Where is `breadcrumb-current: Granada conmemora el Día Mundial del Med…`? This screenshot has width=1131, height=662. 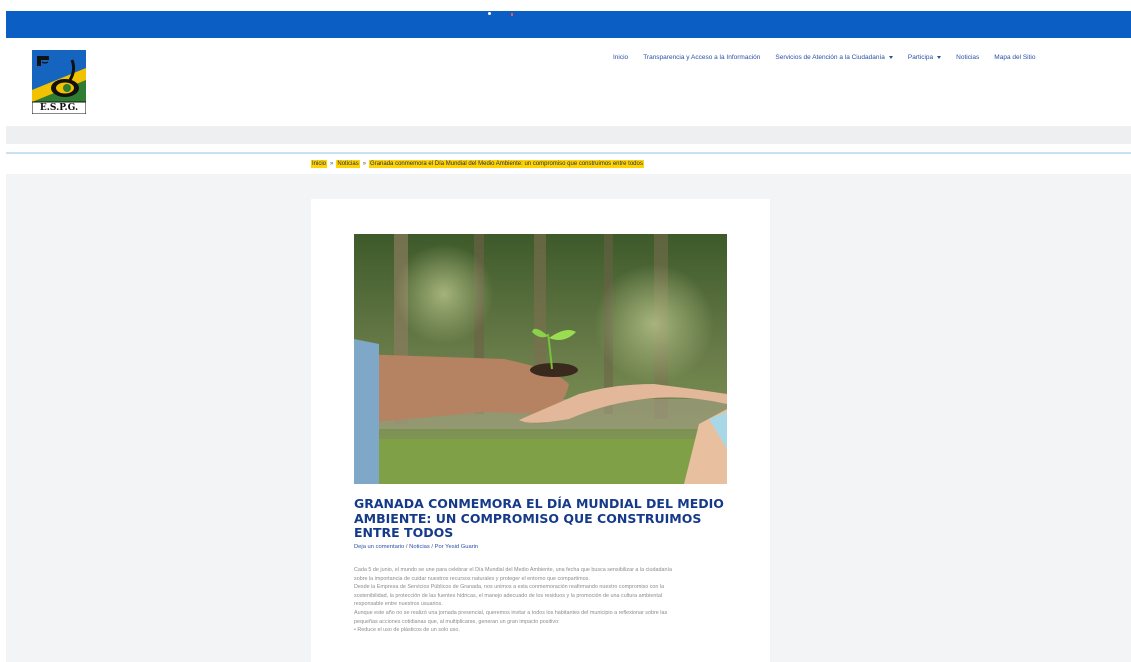
breadcrumb-current: Granada conmemora el Día Mundial del Med… is located at coordinates (506, 164).